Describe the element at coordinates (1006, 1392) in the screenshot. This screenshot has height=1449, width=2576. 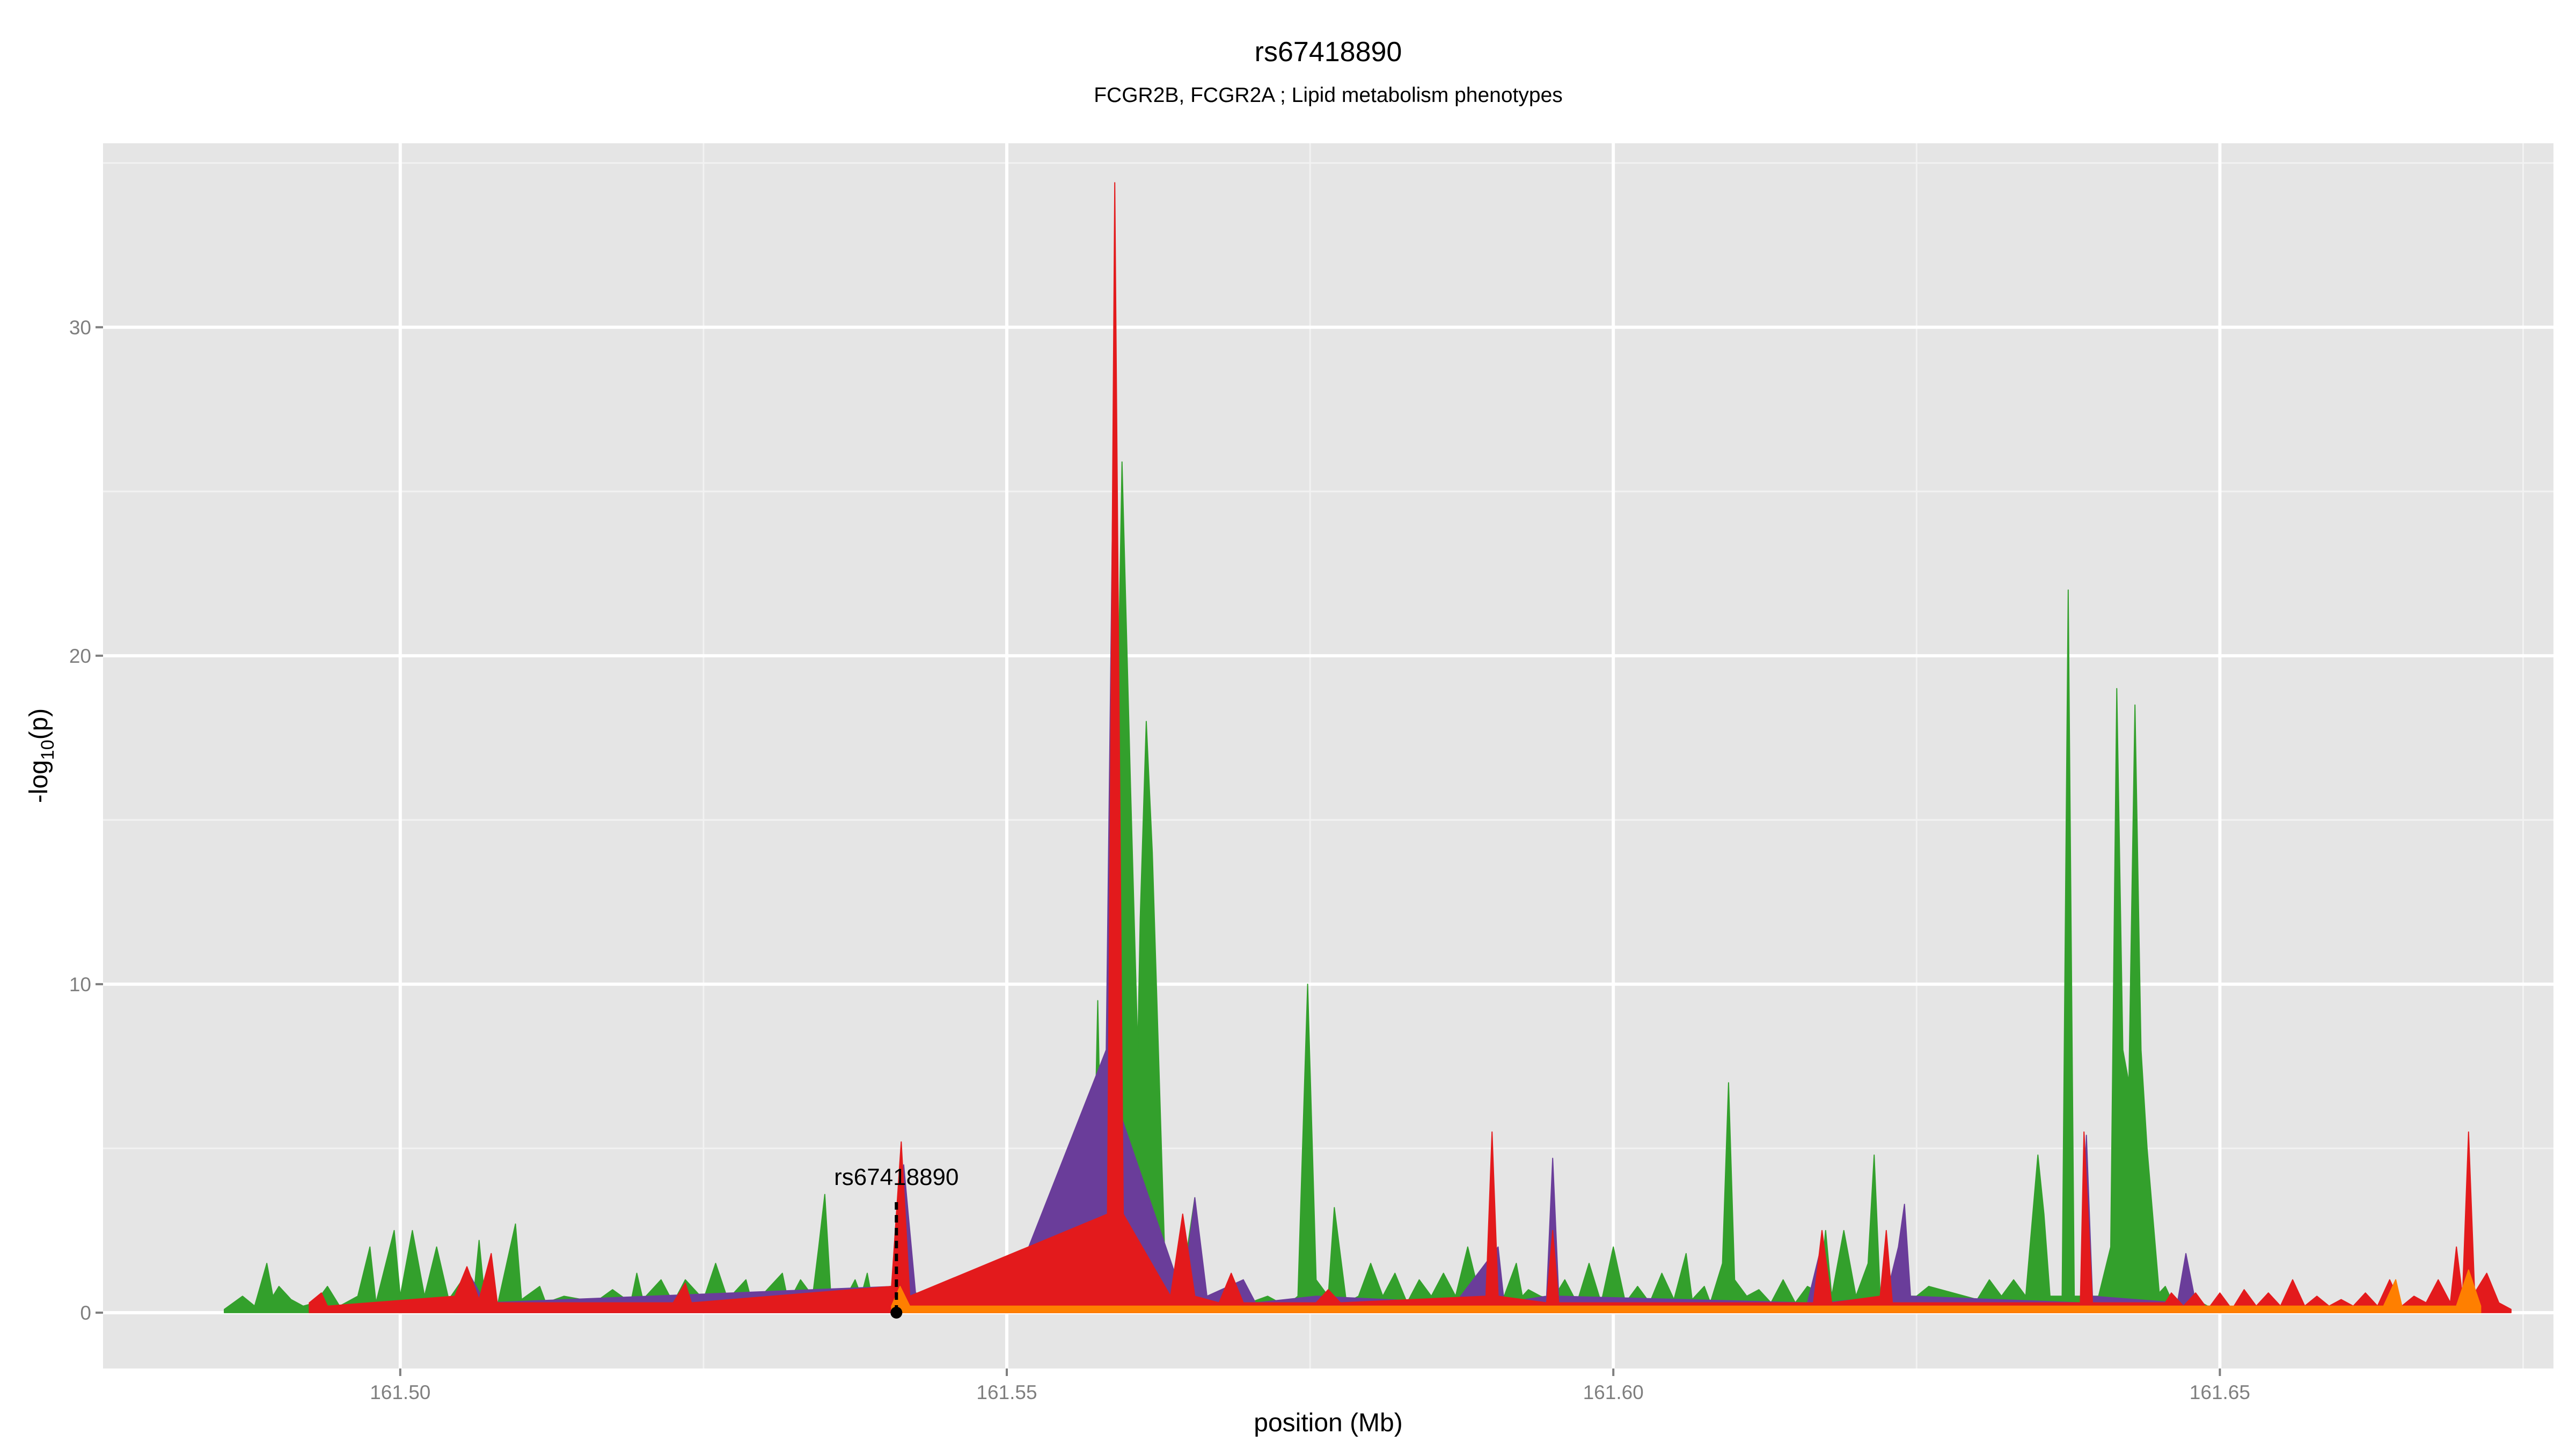
I see `x-tick-label: 161.55` at that location.